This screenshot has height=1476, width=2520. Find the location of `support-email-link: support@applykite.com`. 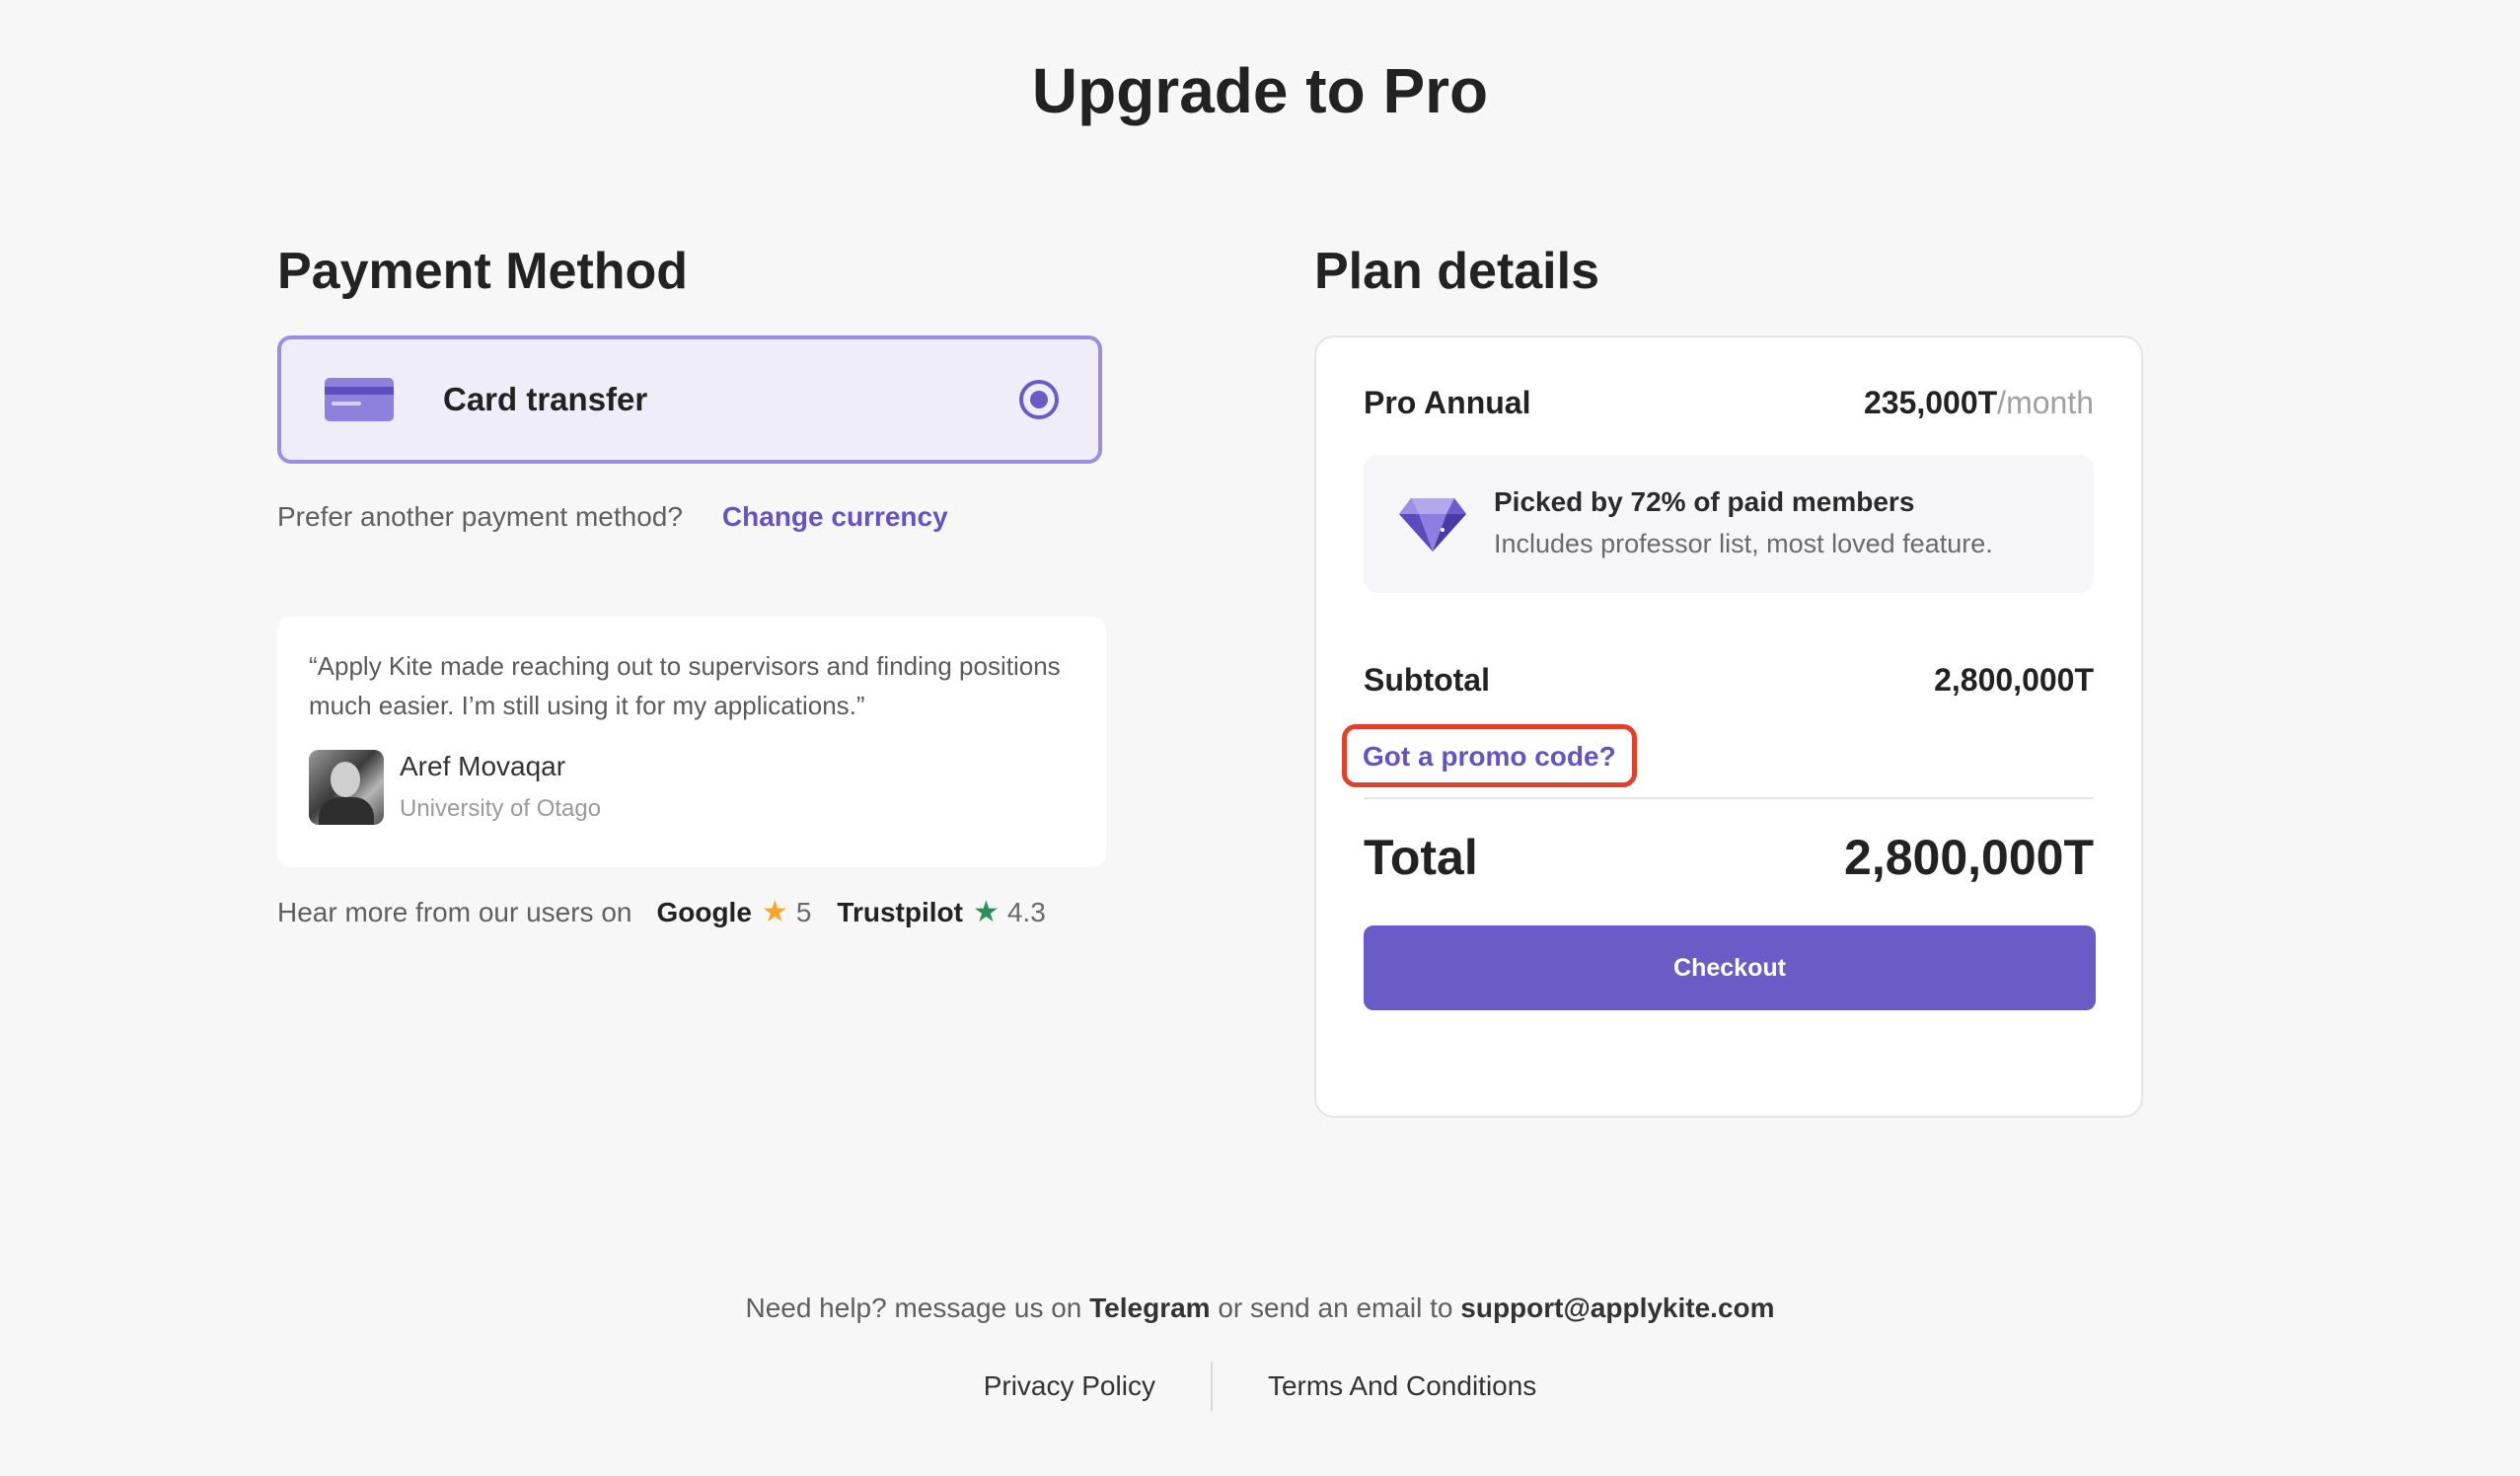

support-email-link: support@applykite.com is located at coordinates (1617, 1307).